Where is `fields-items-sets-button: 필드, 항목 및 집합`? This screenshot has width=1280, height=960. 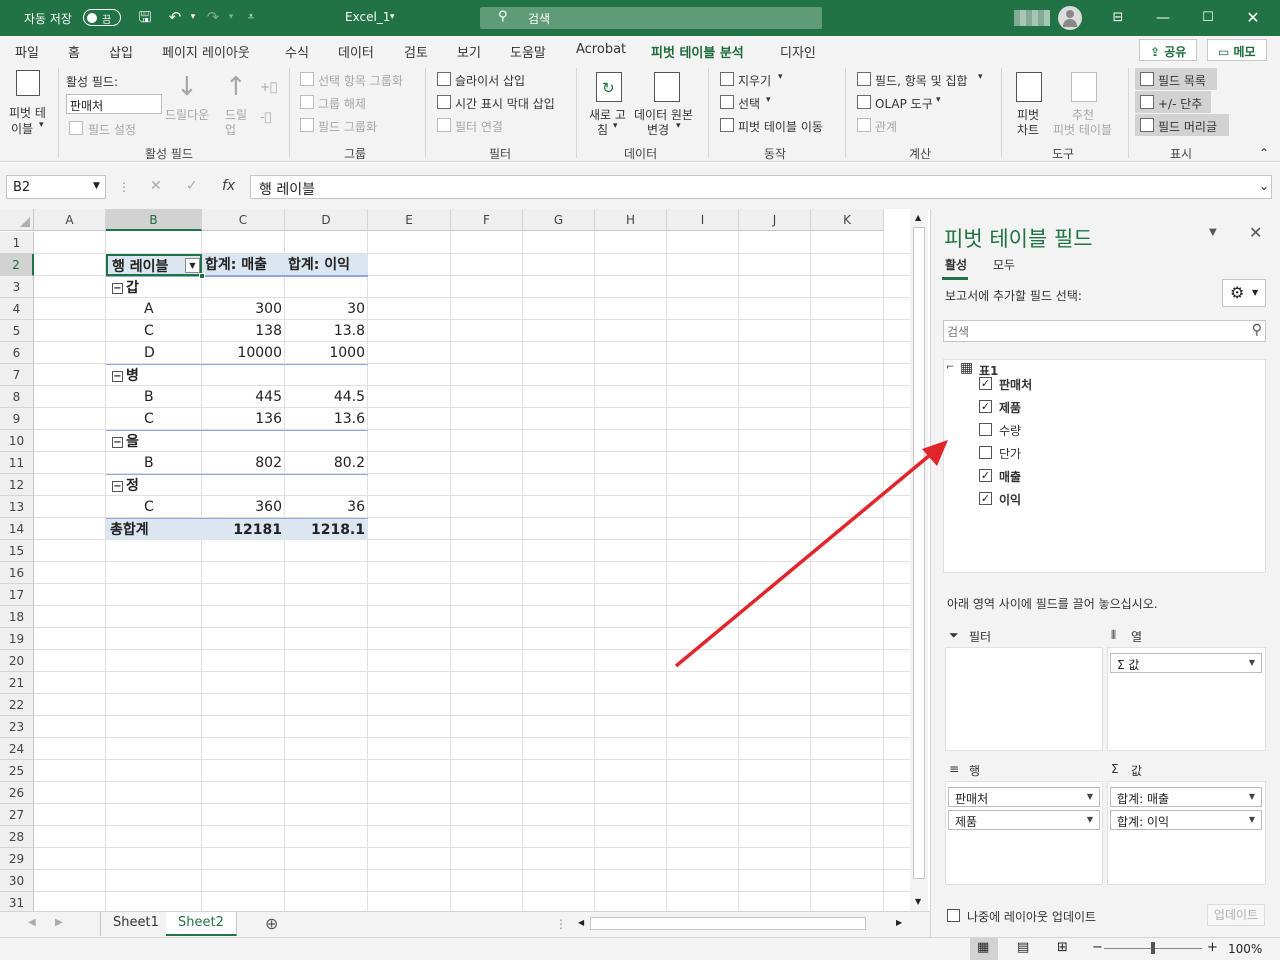 fields-items-sets-button: 필드, 항목 및 집합 is located at coordinates (921, 80).